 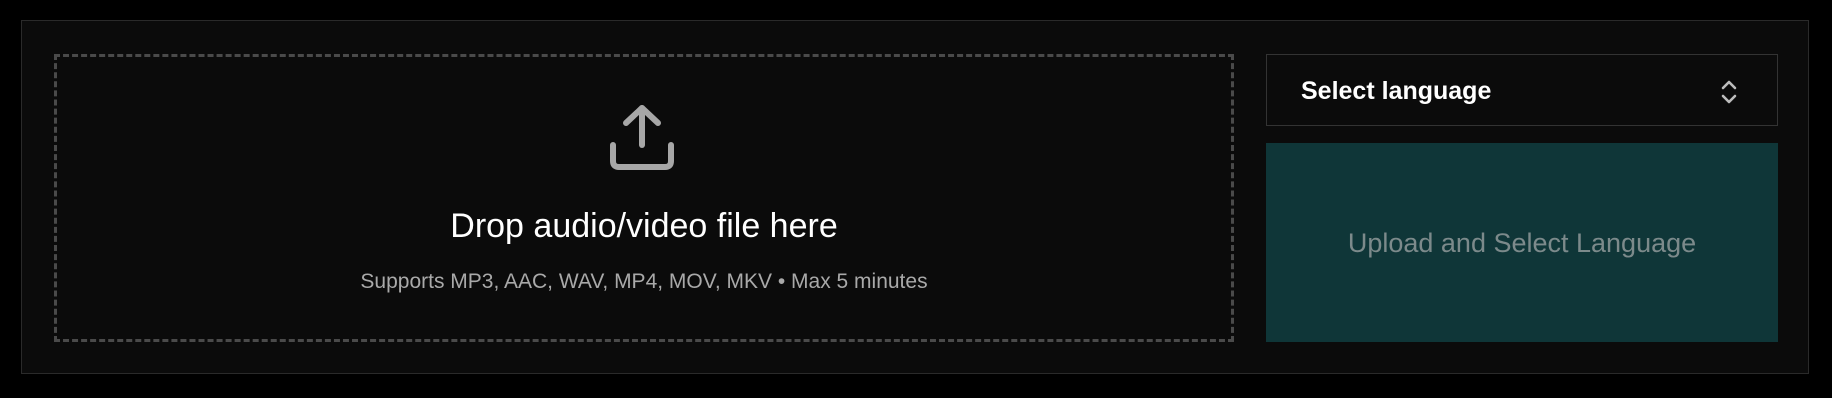 What do you see at coordinates (642, 137) in the screenshot?
I see `upload-icon` at bounding box center [642, 137].